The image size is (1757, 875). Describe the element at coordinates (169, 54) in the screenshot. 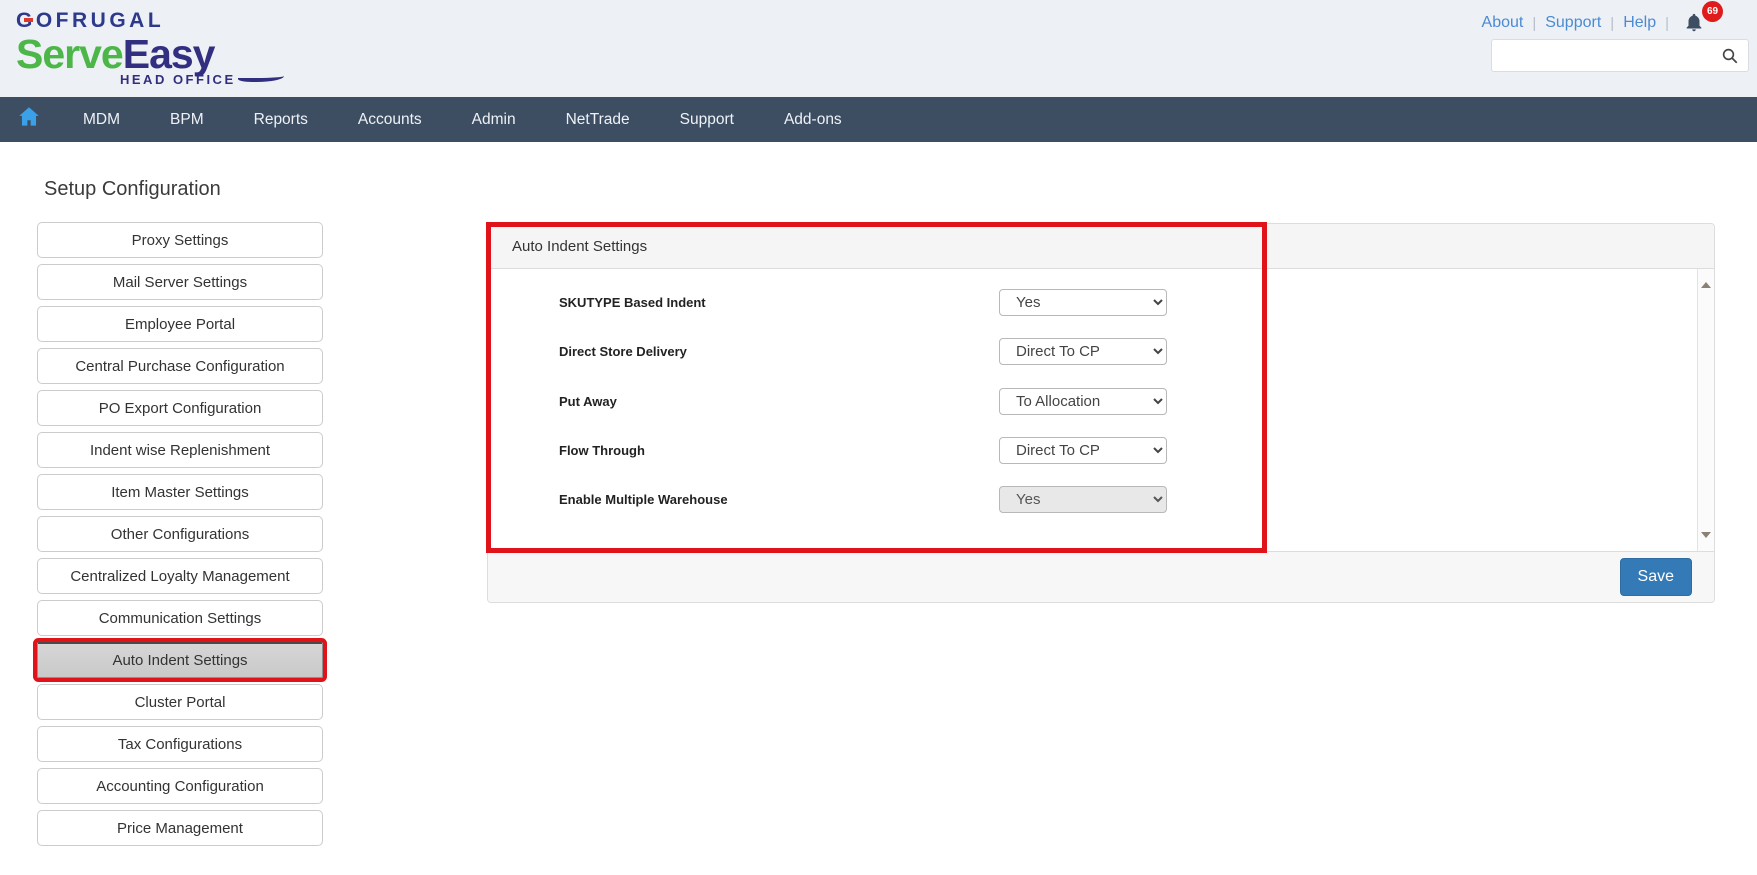

I see `logo-easy-label: Easy` at that location.